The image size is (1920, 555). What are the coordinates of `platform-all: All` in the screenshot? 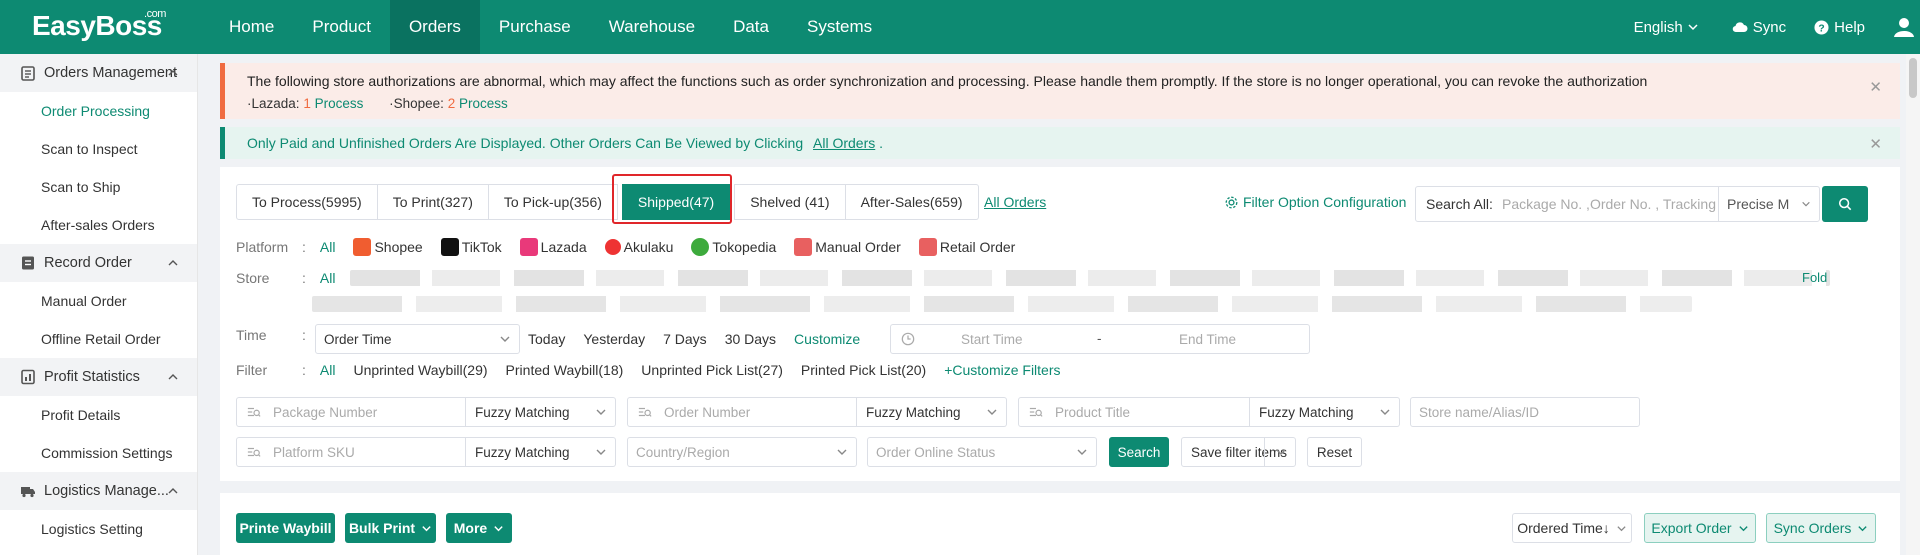 It's located at (328, 247).